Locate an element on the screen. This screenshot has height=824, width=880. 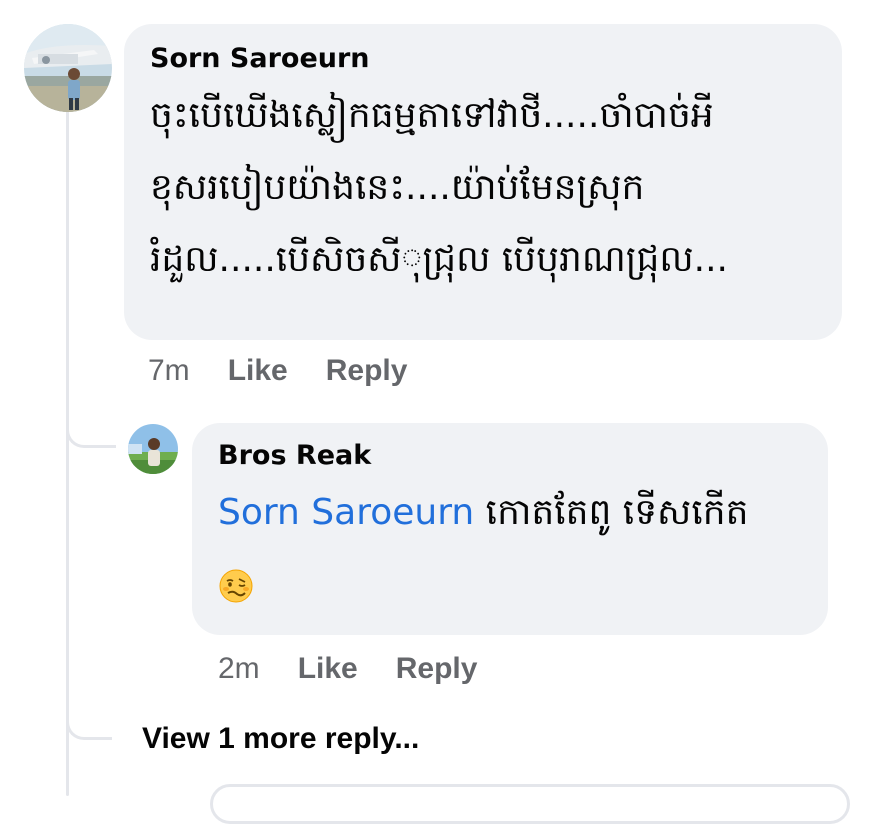
comment-author-name: Sorn Saroeurn is located at coordinates (483, 59).